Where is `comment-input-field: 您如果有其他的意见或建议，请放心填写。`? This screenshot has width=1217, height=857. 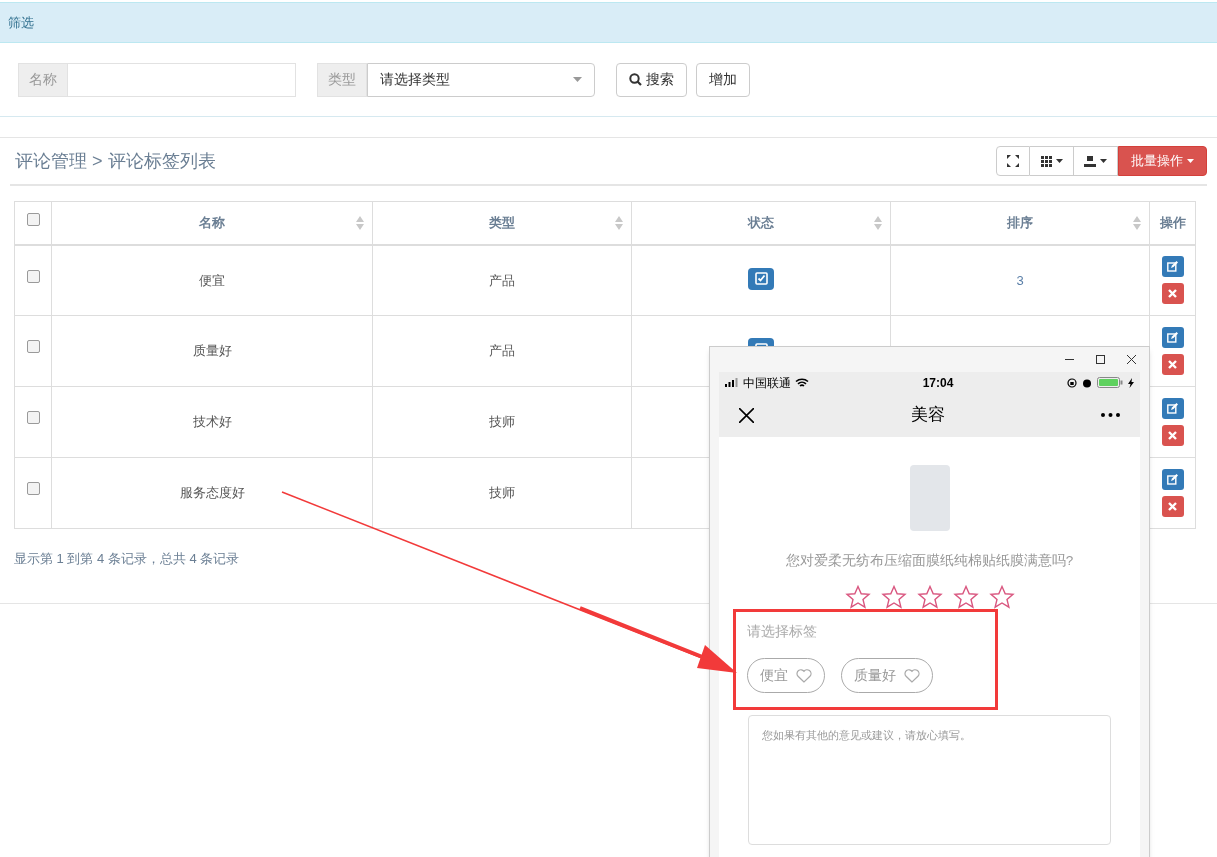
comment-input-field: 您如果有其他的意见或建议，请放心填写。 is located at coordinates (929, 780).